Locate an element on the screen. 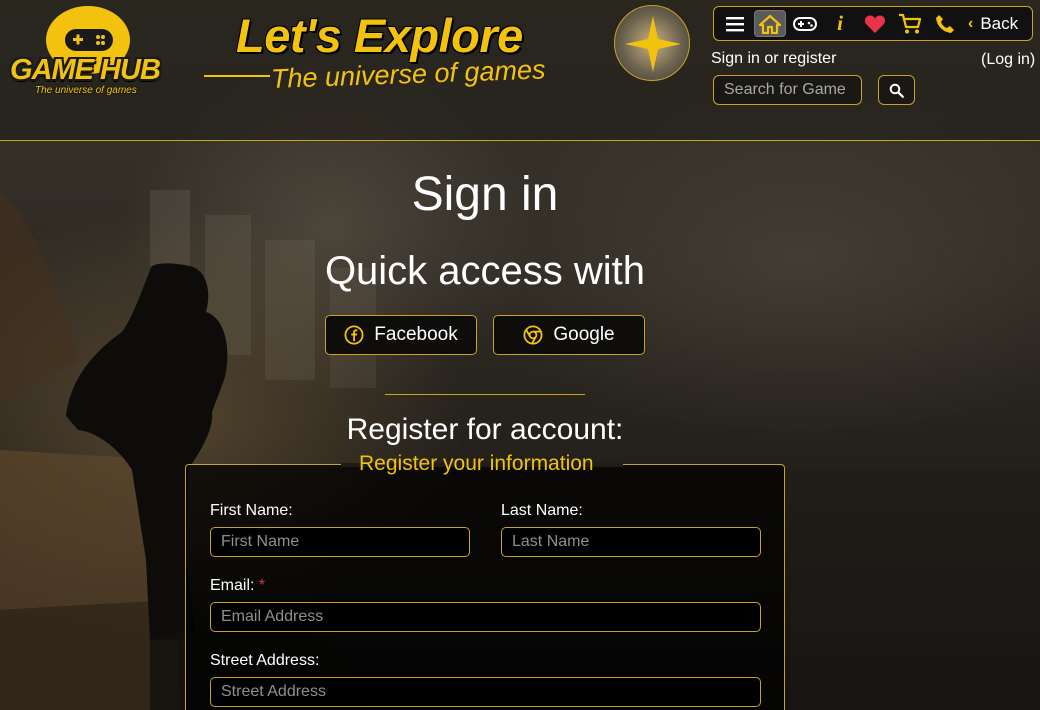 This screenshot has height=710, width=1040. email-label-row: Email: * is located at coordinates (237, 586).